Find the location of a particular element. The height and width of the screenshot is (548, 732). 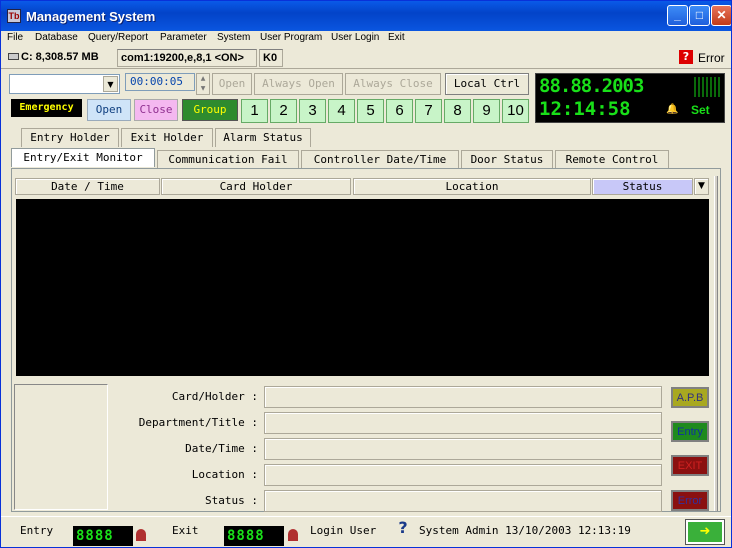

column-date-time: Date / Time is located at coordinates (87, 186).